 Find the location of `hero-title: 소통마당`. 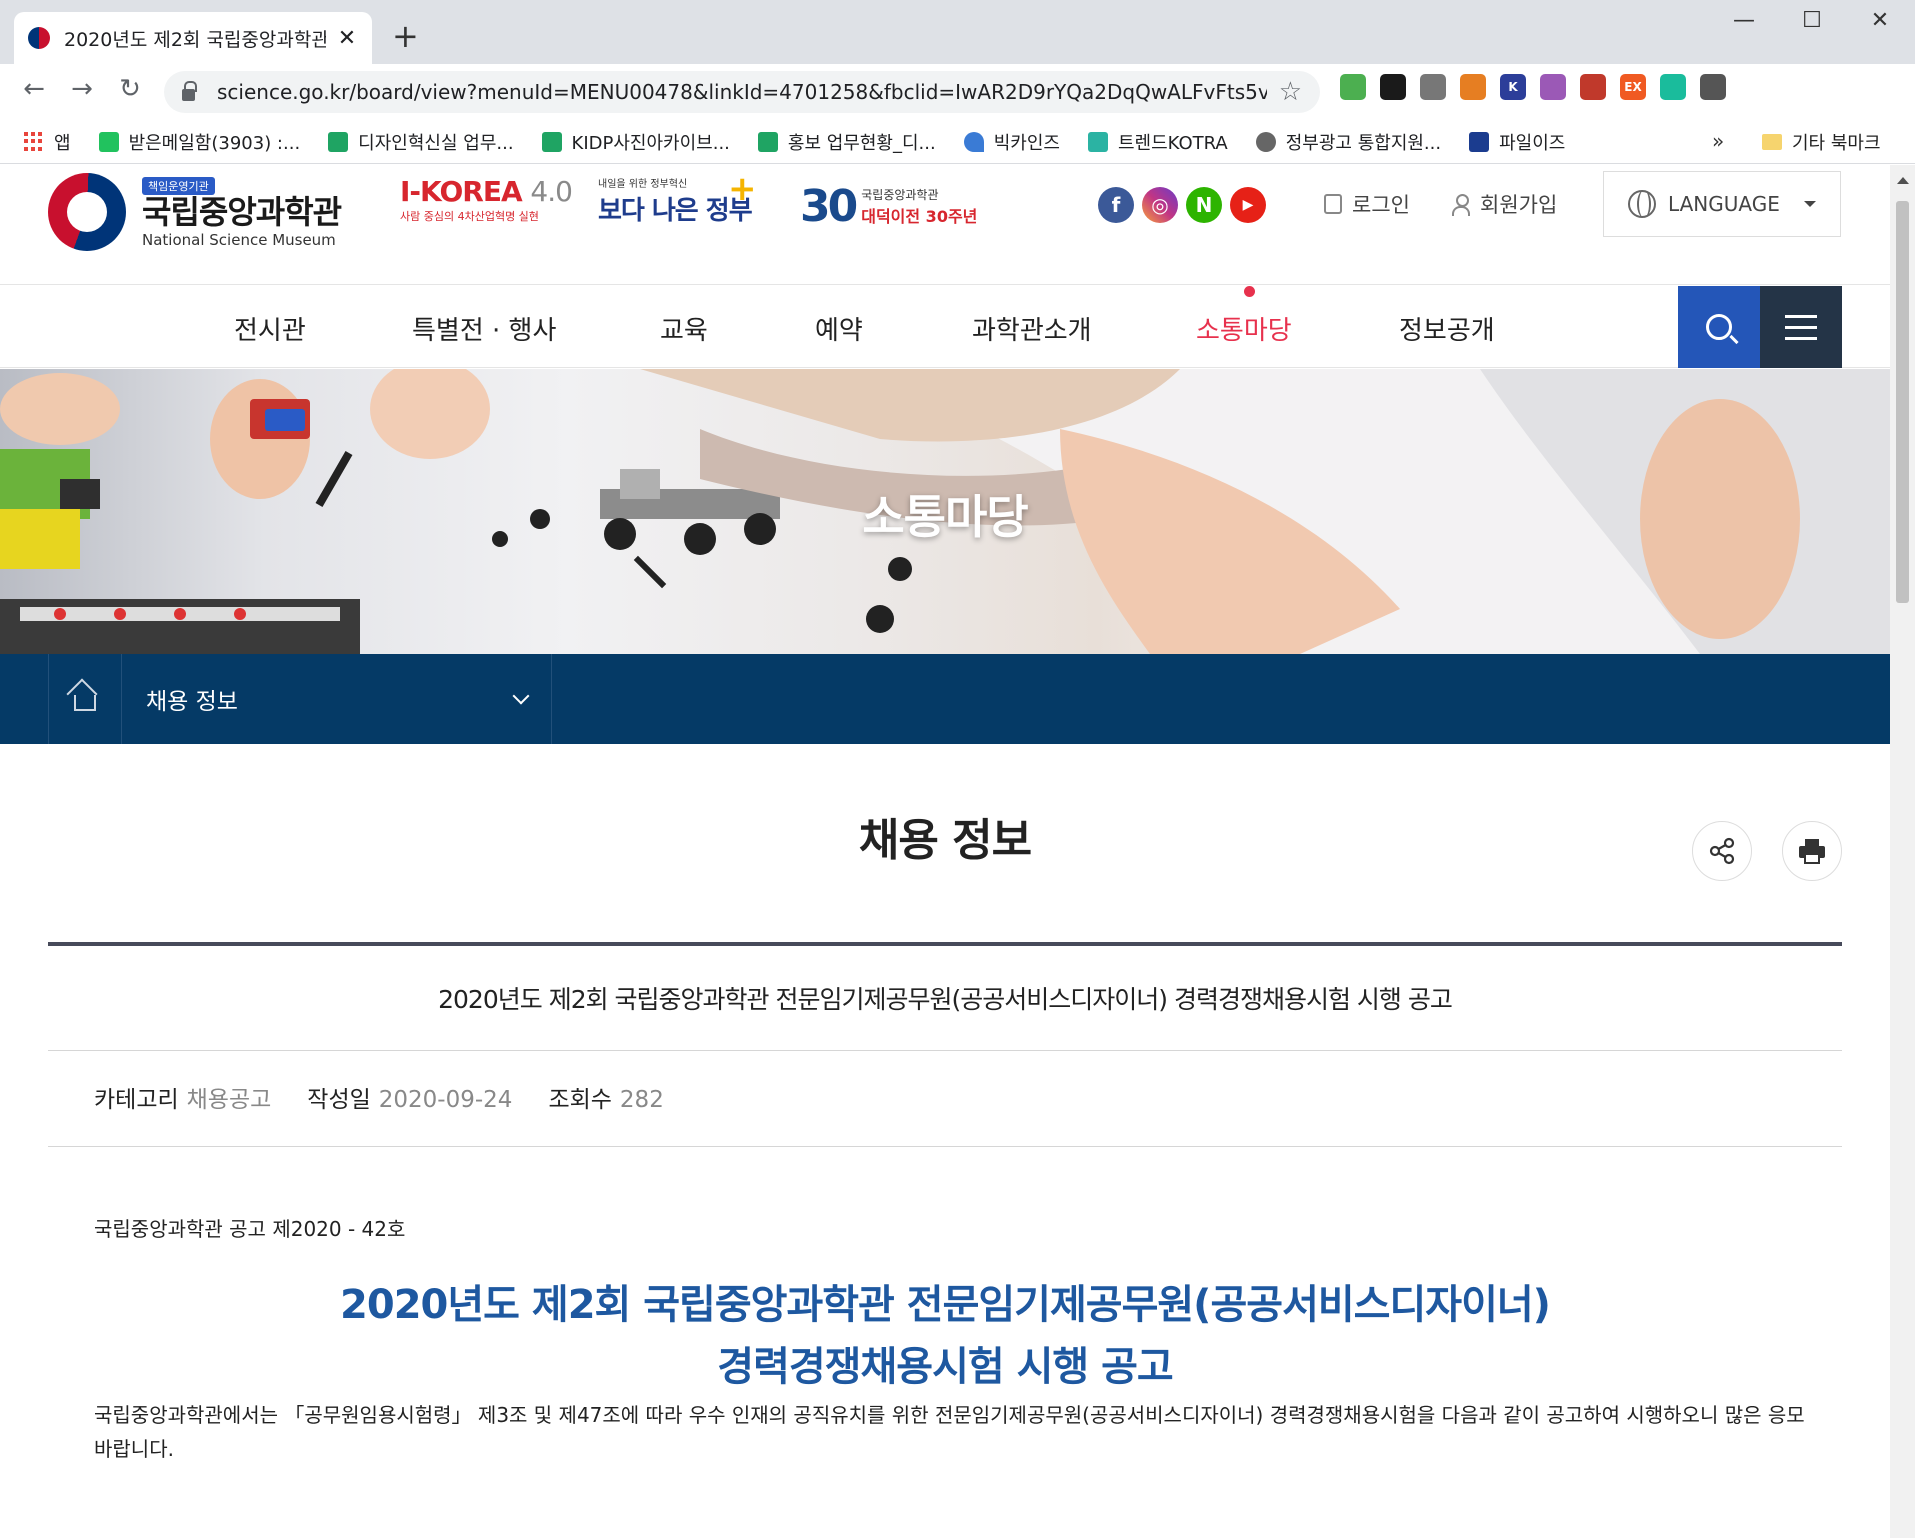

hero-title: 소통마당 is located at coordinates (945, 517).